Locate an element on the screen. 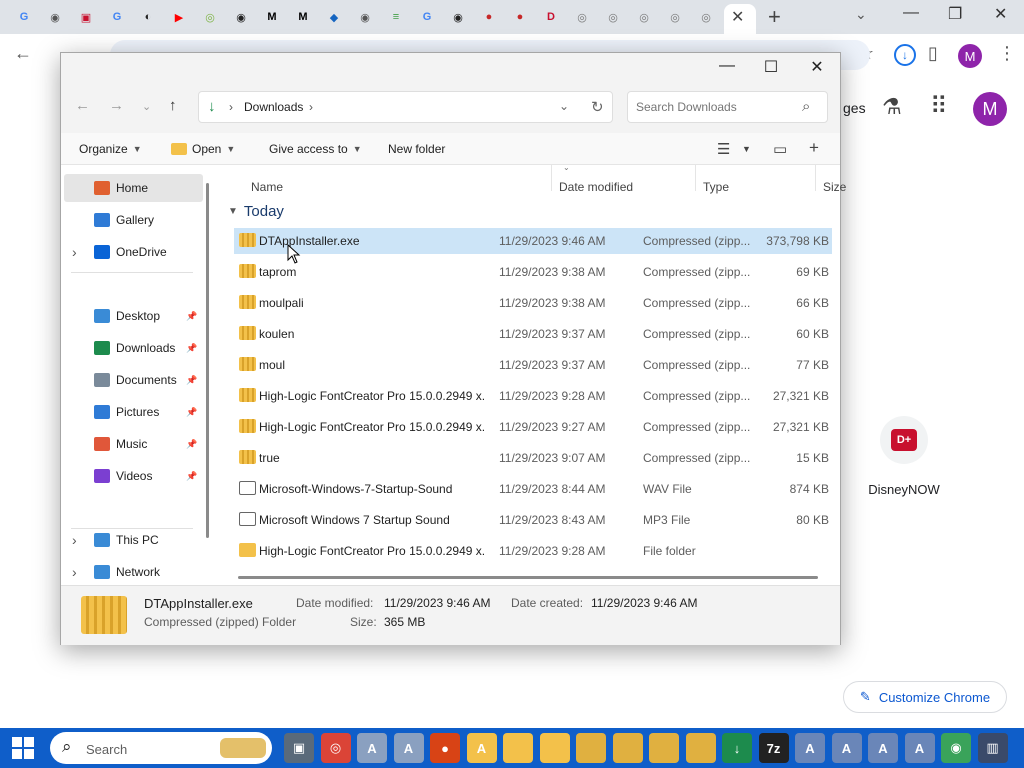  disney-icon: D is located at coordinates (551, 17).